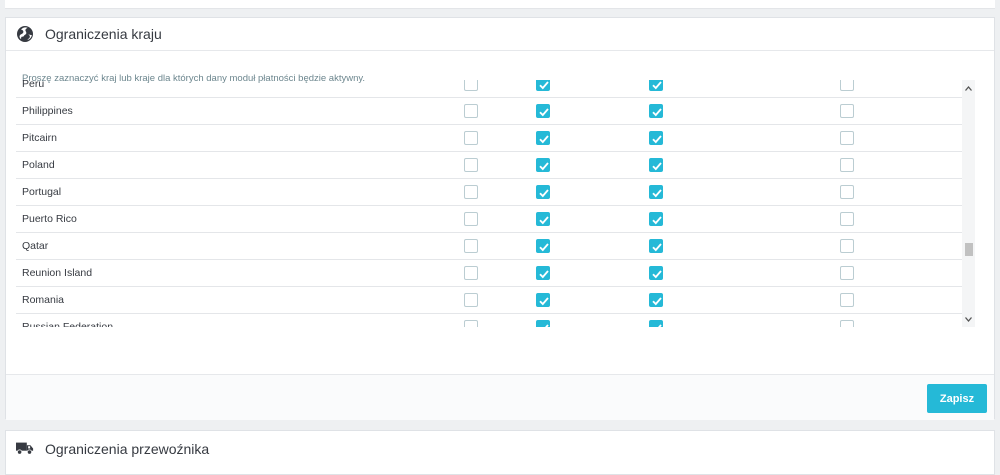  What do you see at coordinates (57, 273) in the screenshot?
I see `country-name: Reunion Island` at bounding box center [57, 273].